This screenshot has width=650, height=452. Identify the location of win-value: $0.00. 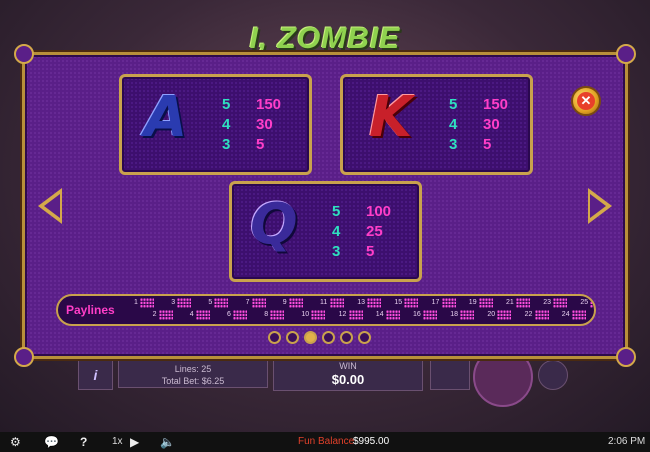
(348, 379).